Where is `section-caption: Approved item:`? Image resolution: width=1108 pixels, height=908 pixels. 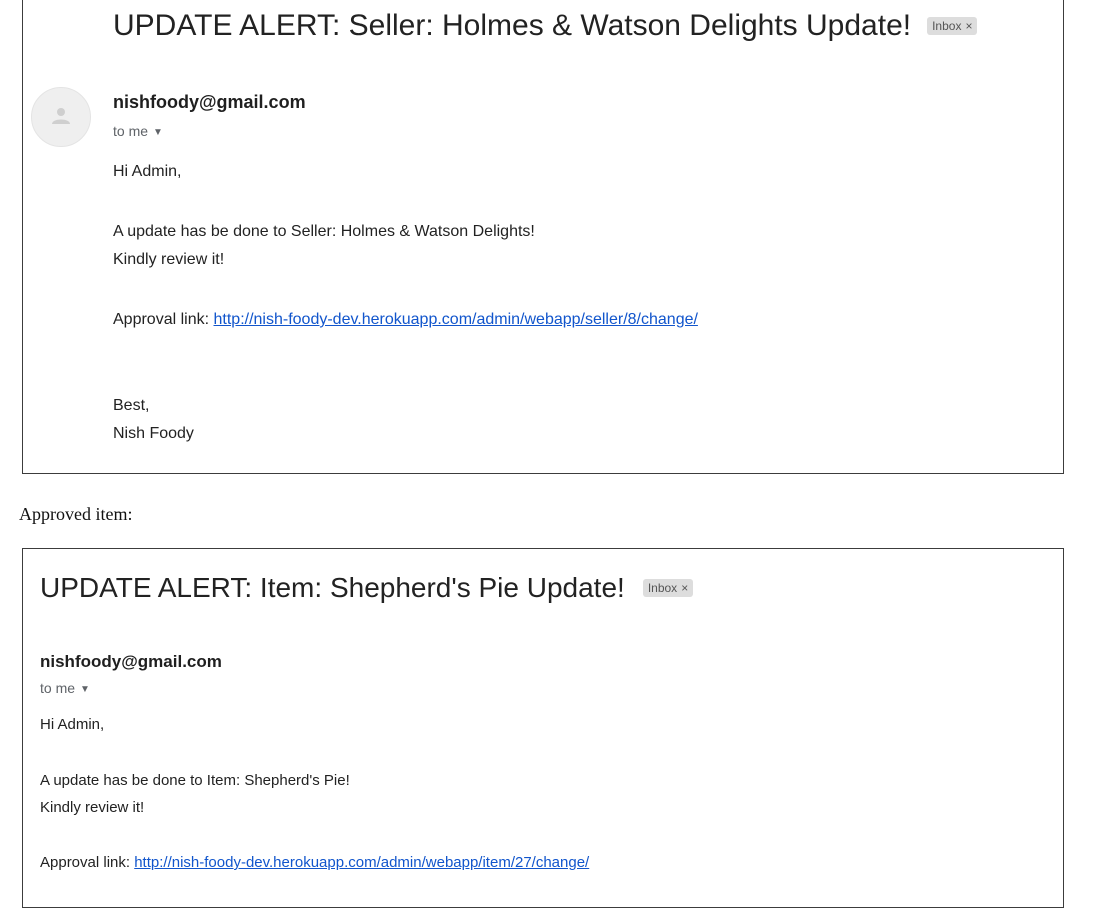
section-caption: Approved item: is located at coordinates (76, 514).